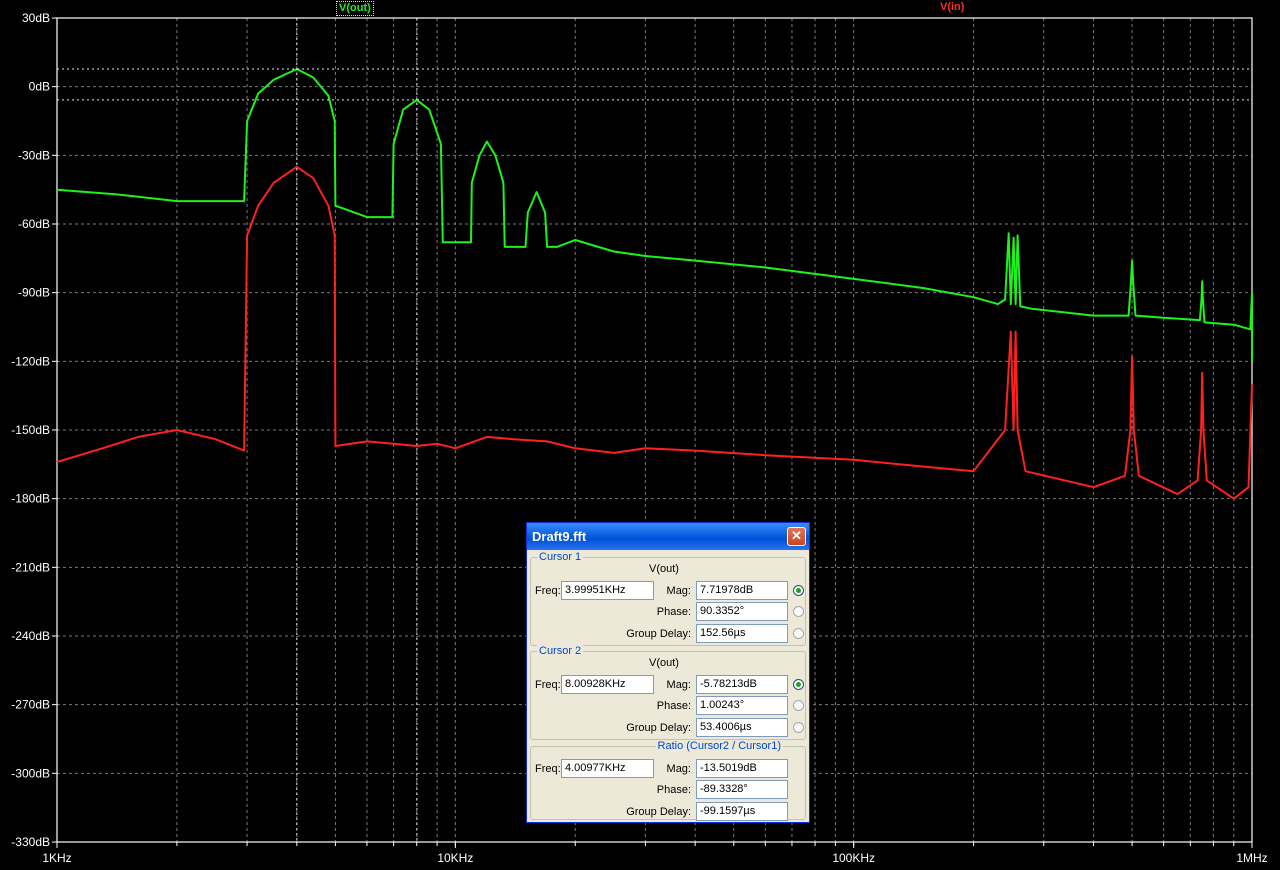 Image resolution: width=1280 pixels, height=870 pixels. What do you see at coordinates (34, 293) in the screenshot?
I see `y-tick-label: -90dB` at bounding box center [34, 293].